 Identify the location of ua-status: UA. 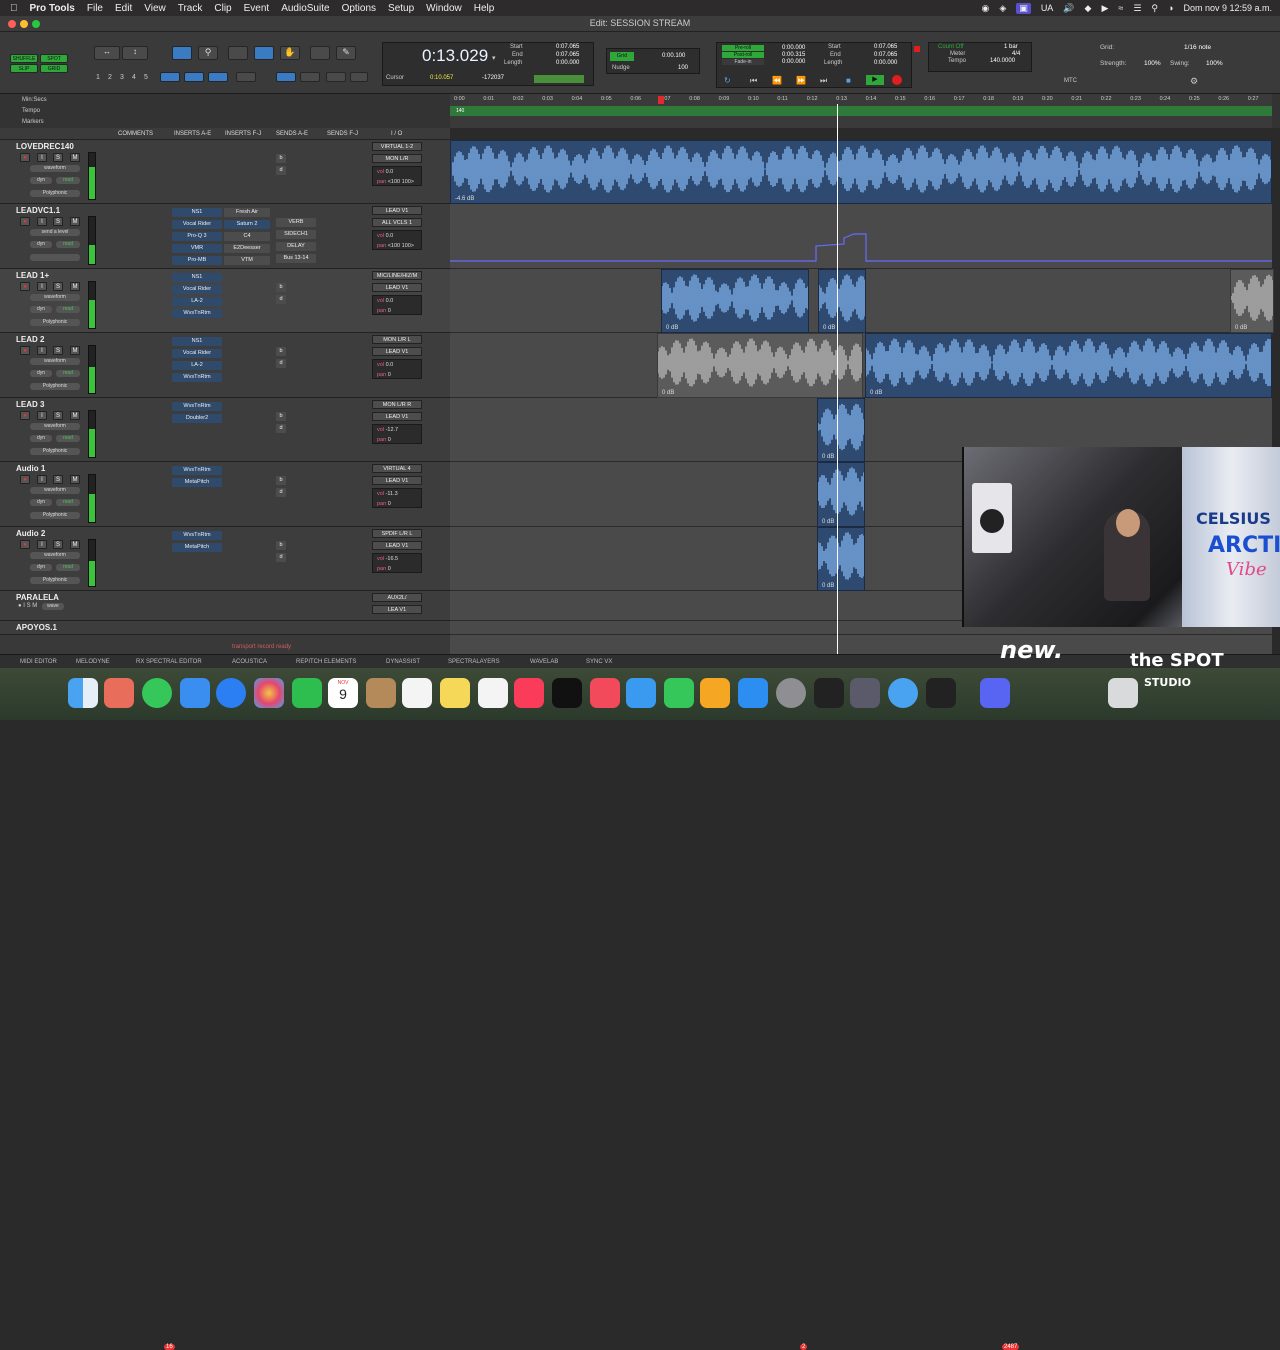
(1047, 8).